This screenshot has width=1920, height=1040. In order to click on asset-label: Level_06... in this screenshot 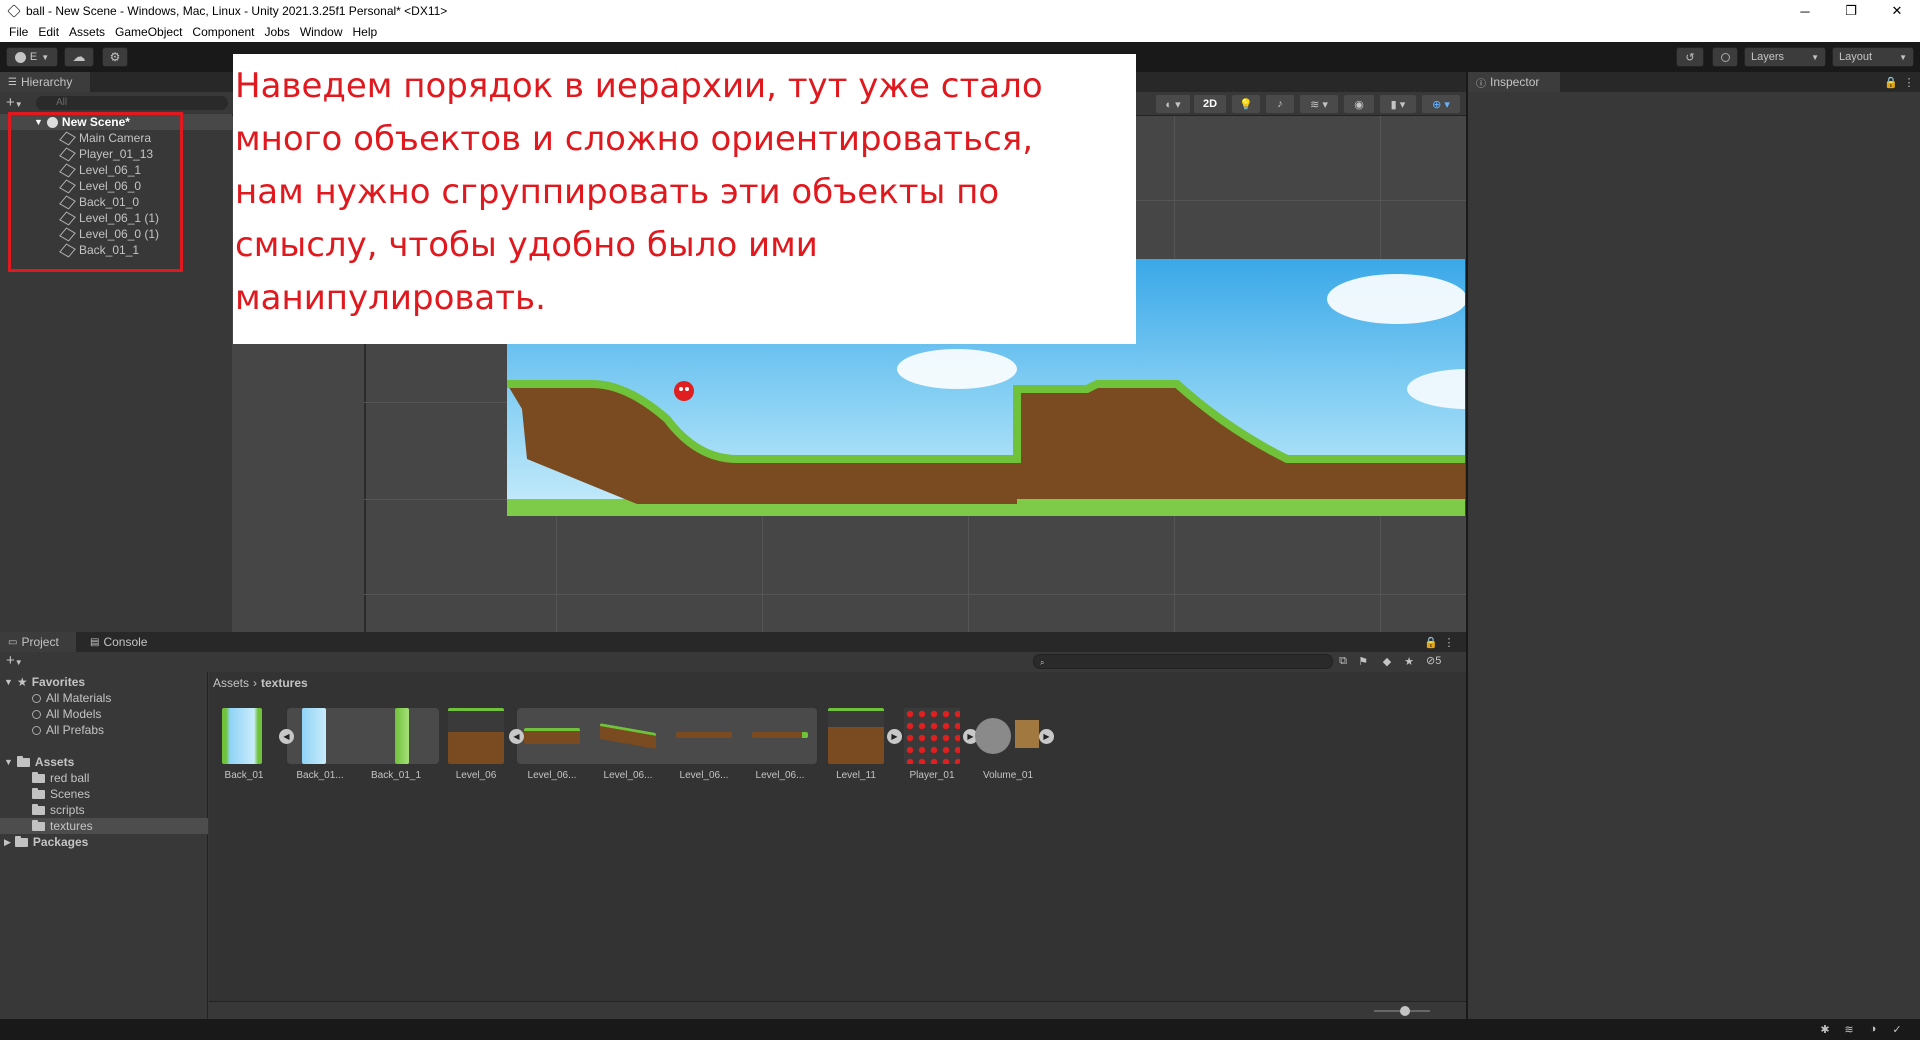, I will do `click(552, 775)`.